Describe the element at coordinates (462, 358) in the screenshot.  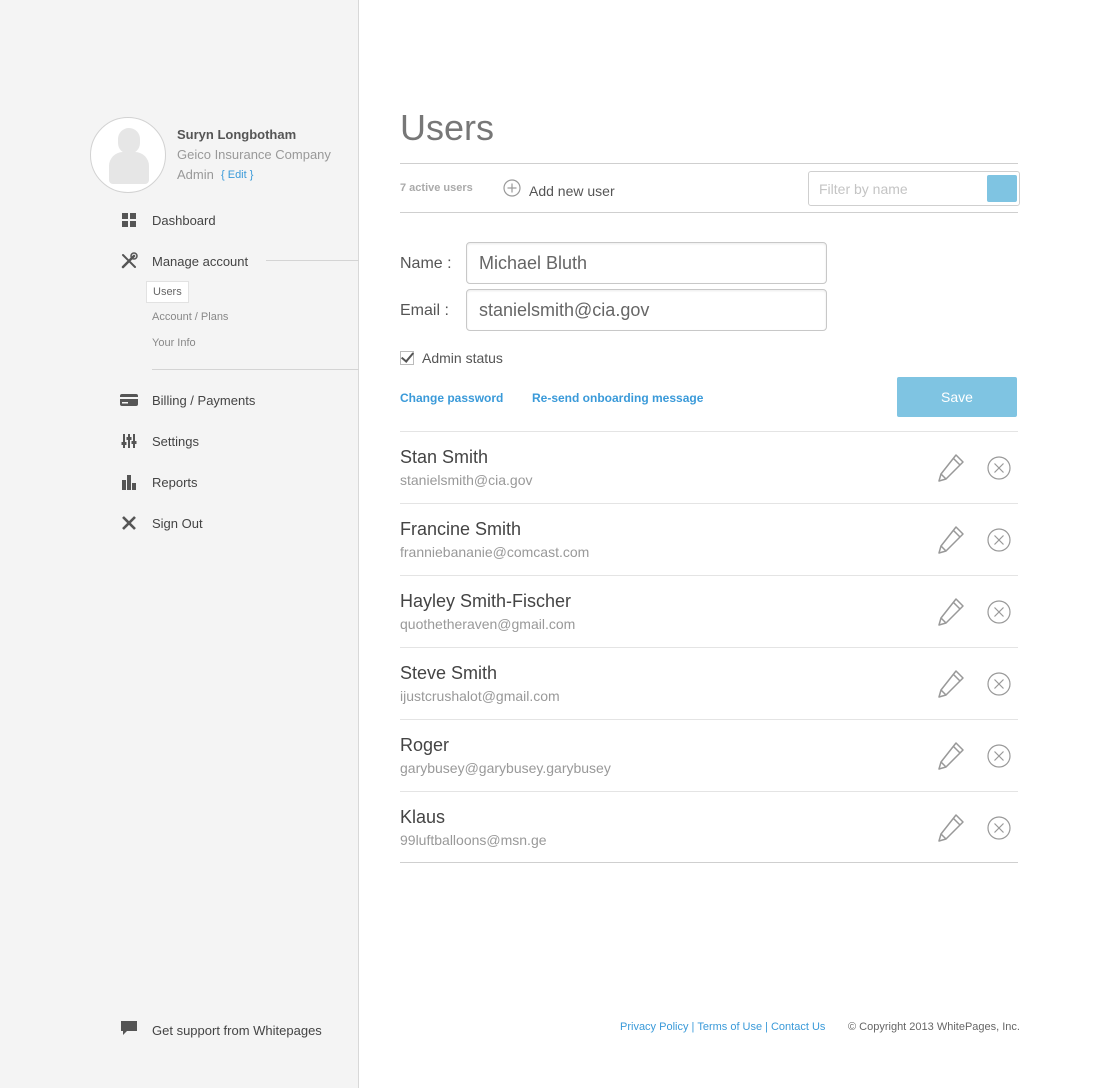
I see `admin-status-label: Admin status` at that location.